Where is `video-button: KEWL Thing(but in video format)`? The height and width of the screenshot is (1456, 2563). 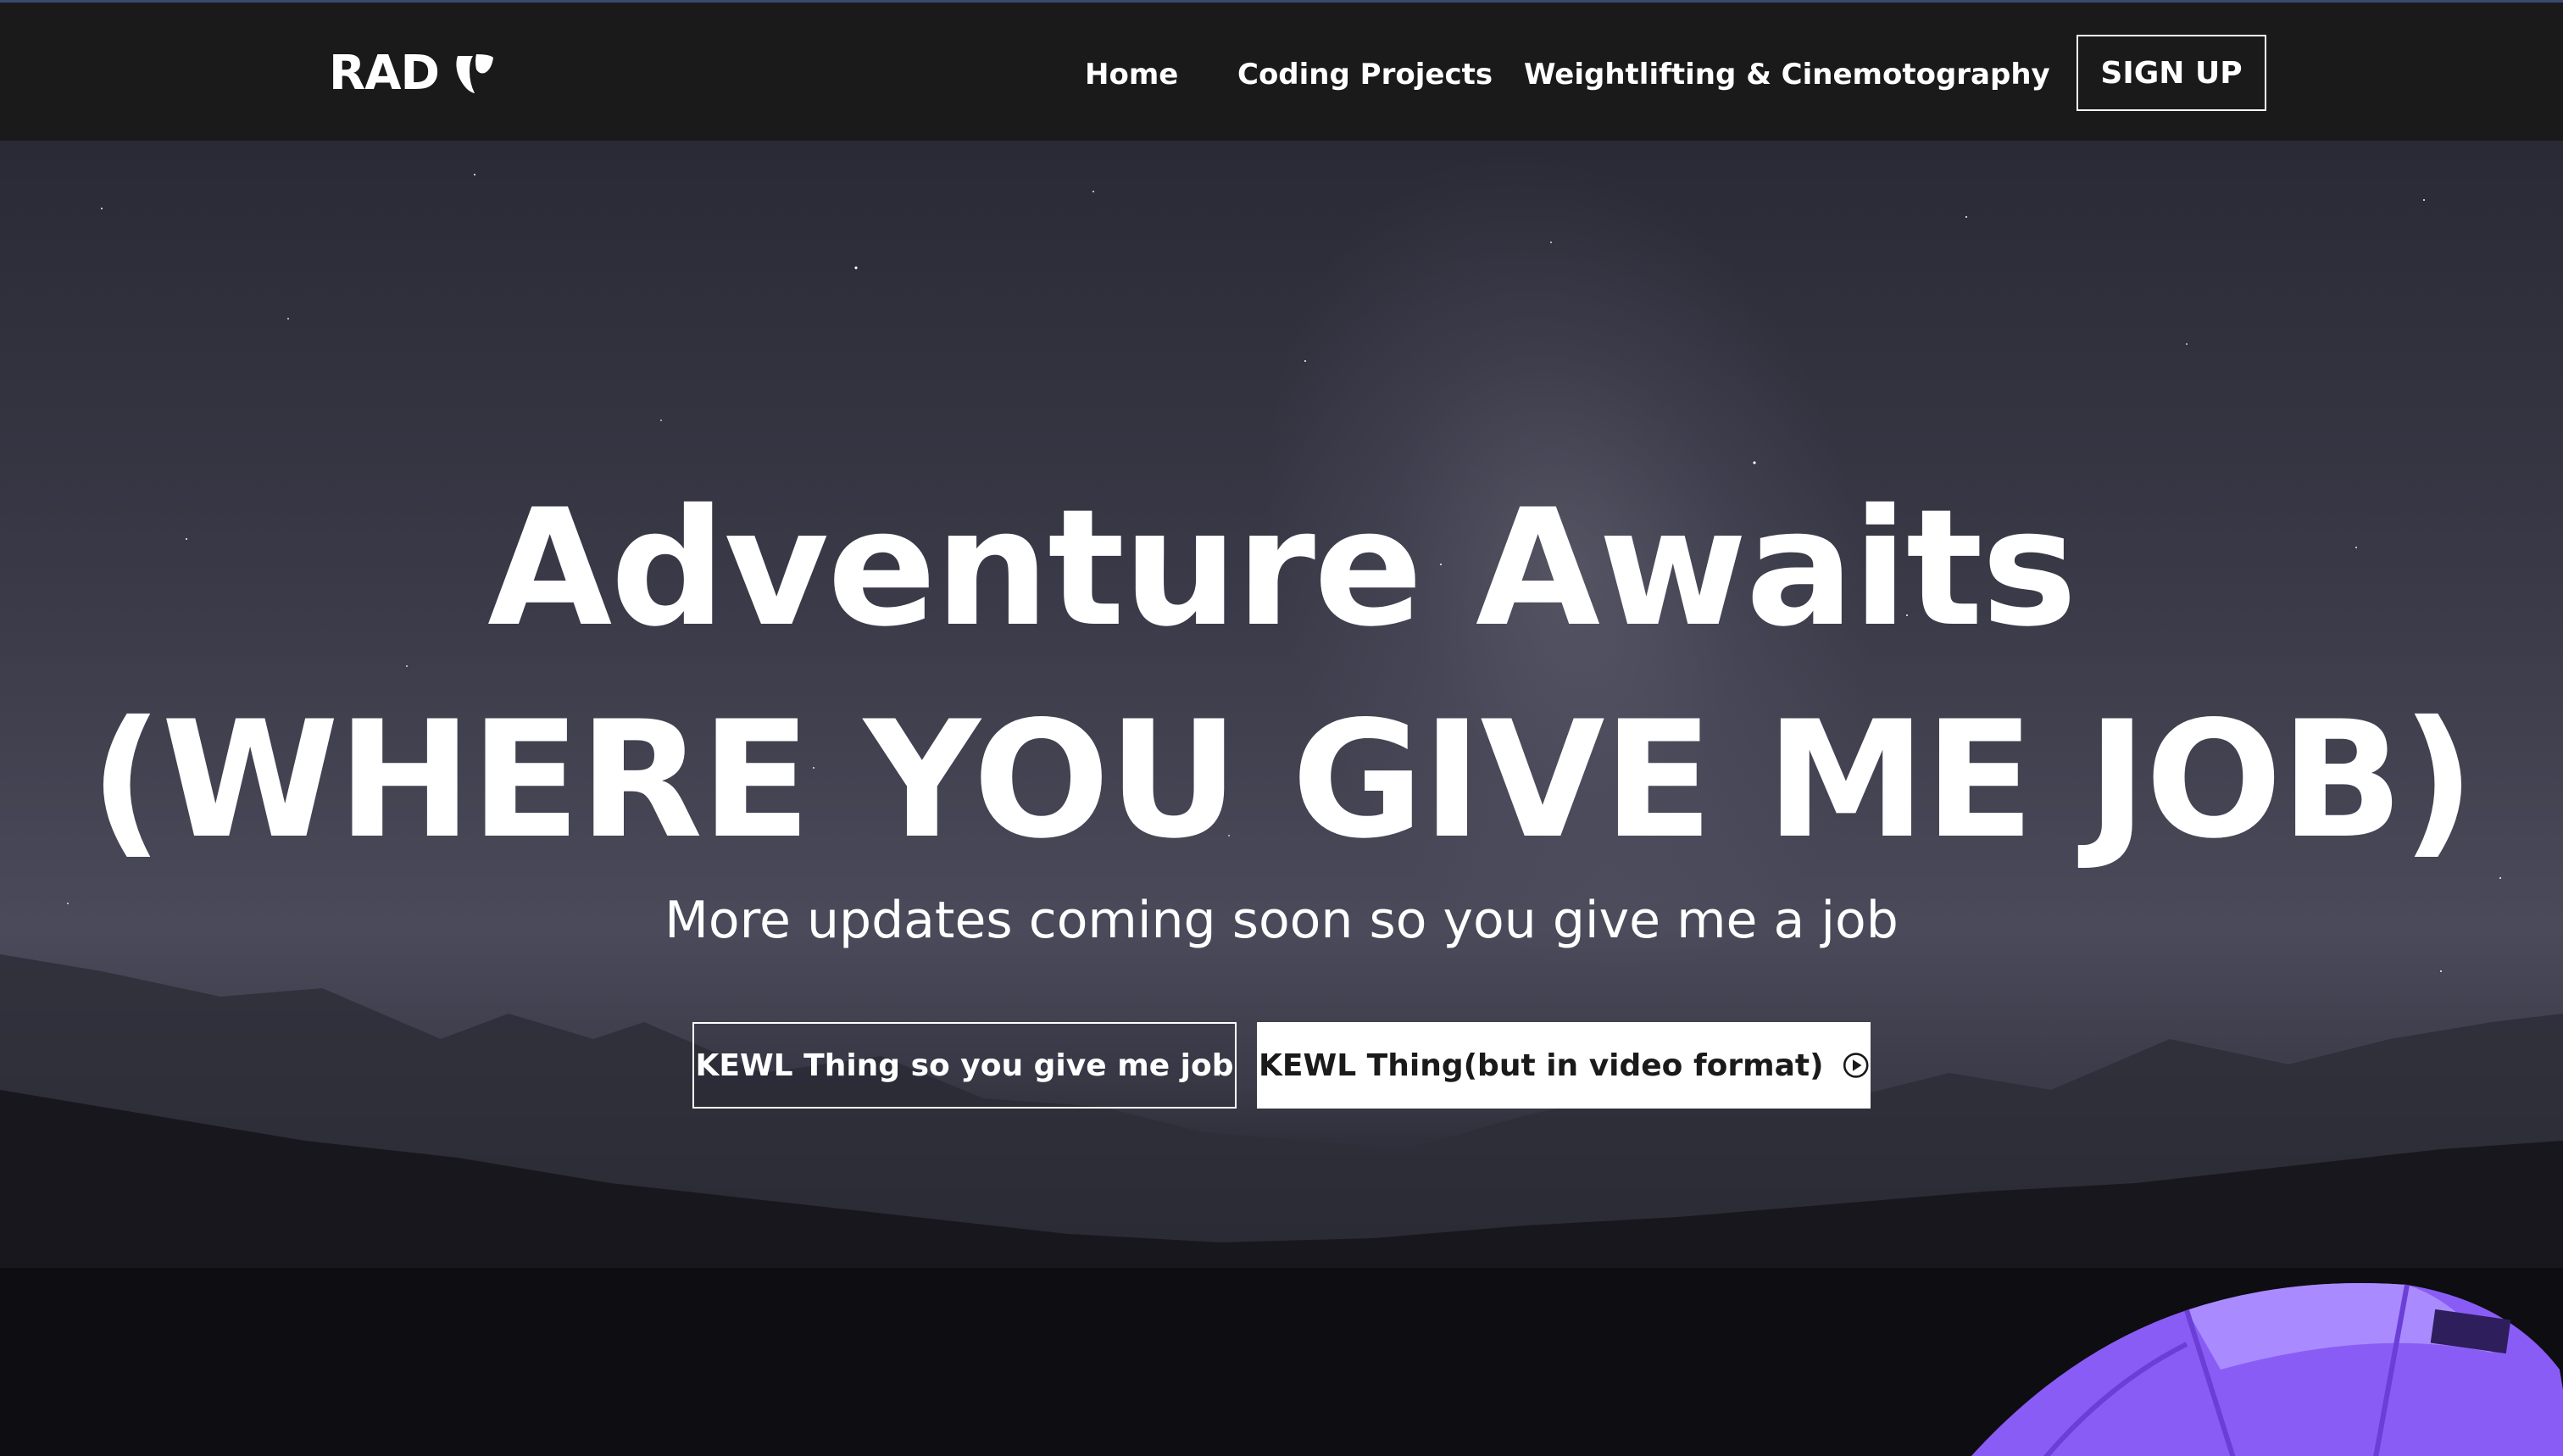 video-button: KEWL Thing(but in video format) is located at coordinates (1564, 1065).